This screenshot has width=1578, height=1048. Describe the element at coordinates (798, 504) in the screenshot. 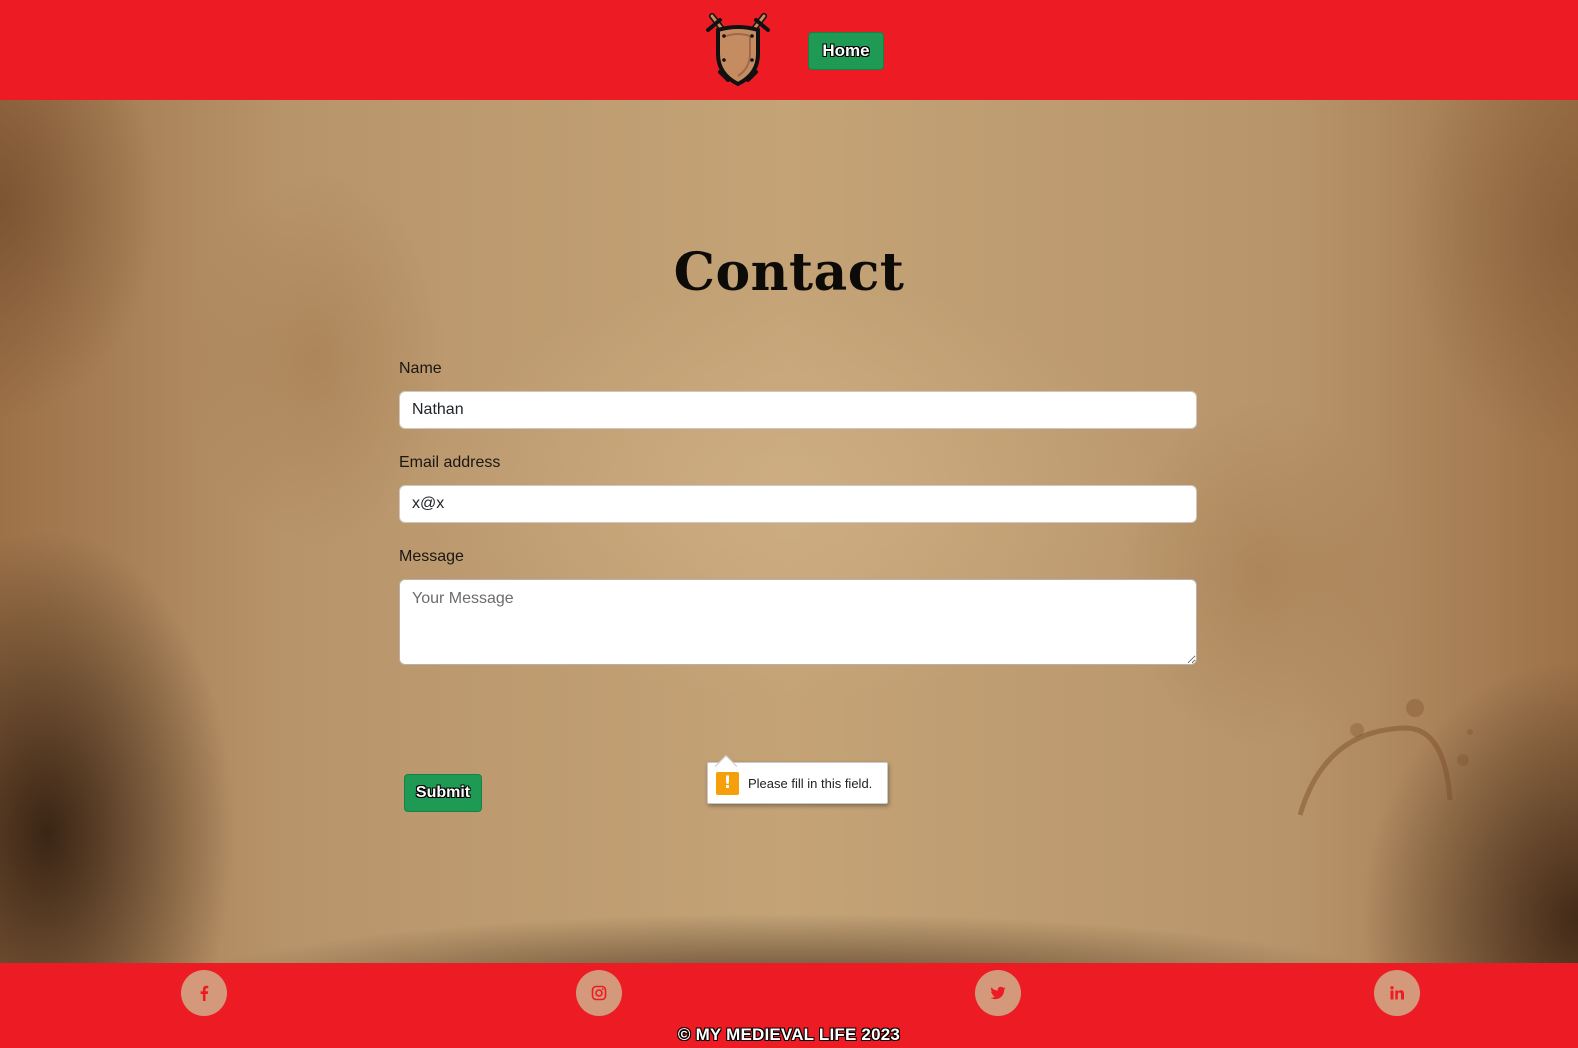

I see `email-input: x@x` at that location.